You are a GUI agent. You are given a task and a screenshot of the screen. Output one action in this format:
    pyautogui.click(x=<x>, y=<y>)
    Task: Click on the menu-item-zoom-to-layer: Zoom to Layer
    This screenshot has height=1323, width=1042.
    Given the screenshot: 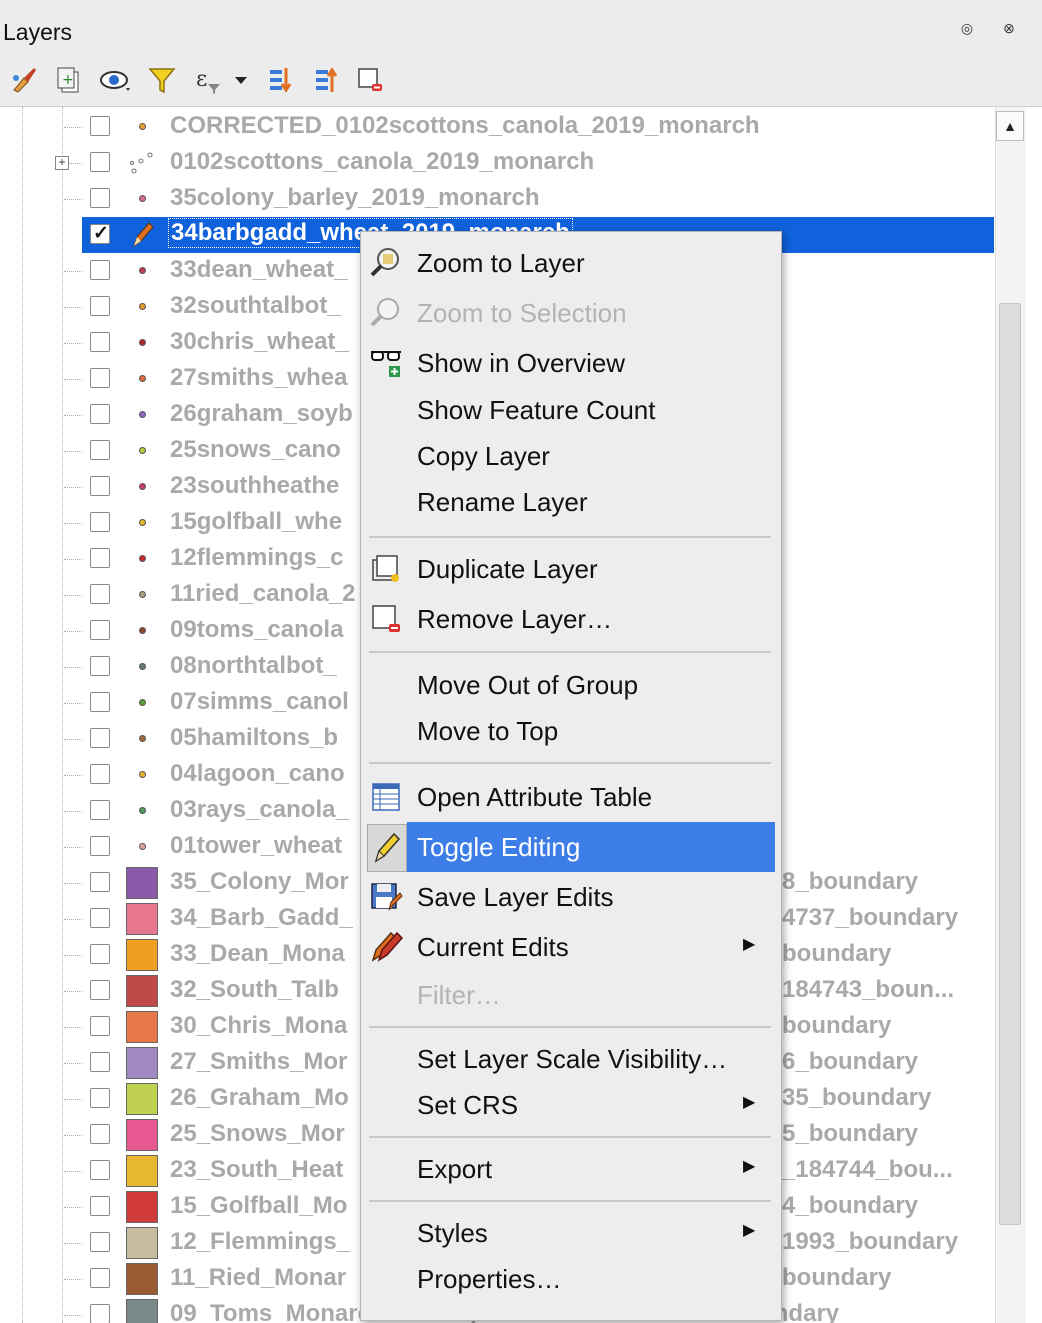 What is the action you would take?
    pyautogui.click(x=571, y=263)
    